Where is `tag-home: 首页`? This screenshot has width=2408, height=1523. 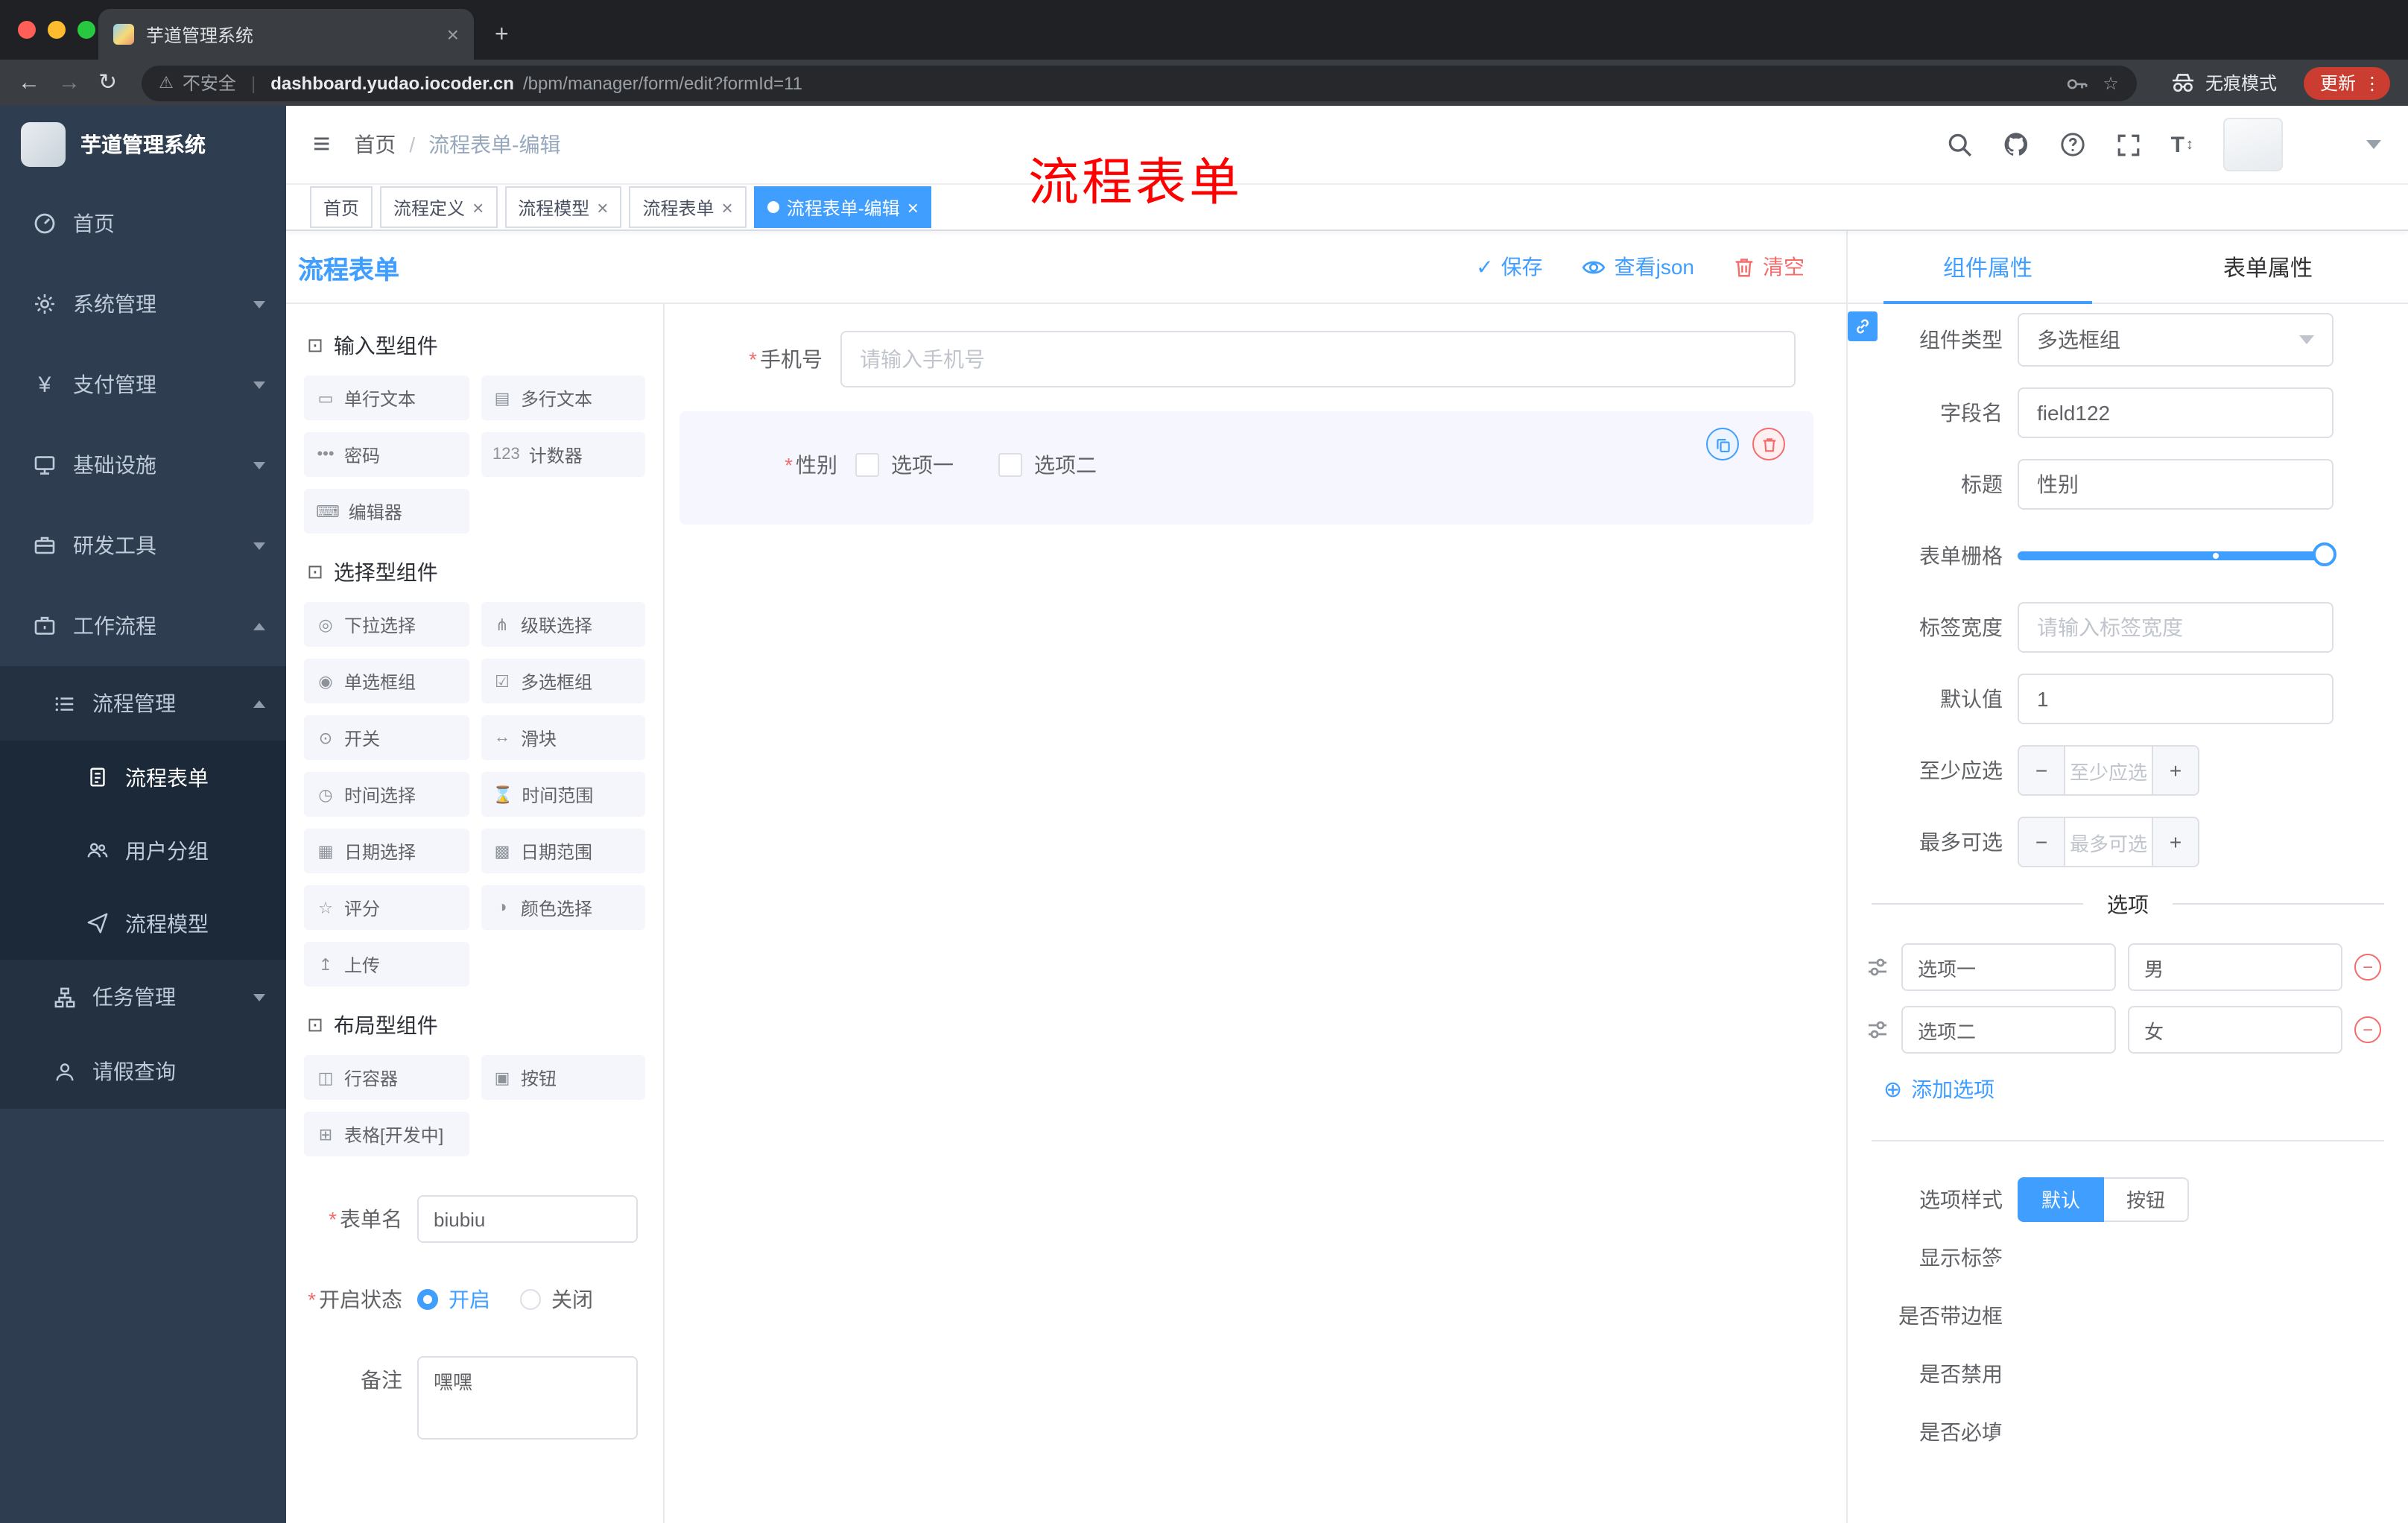 tag-home: 首页 is located at coordinates (341, 207).